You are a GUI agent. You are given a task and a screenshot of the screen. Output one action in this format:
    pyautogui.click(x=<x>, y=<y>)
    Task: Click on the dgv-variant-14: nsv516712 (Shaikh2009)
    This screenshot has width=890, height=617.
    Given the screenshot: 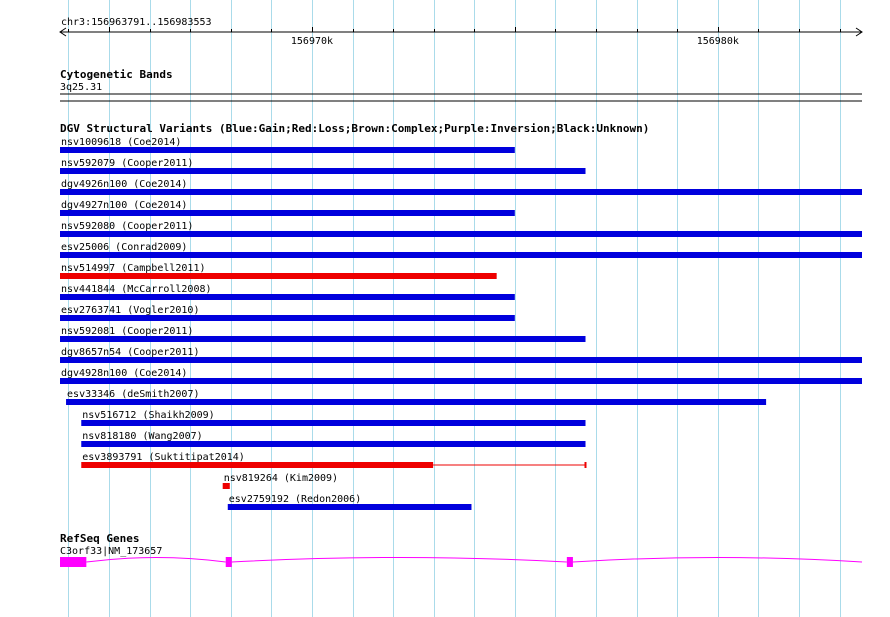 What is the action you would take?
    pyautogui.click(x=333, y=418)
    